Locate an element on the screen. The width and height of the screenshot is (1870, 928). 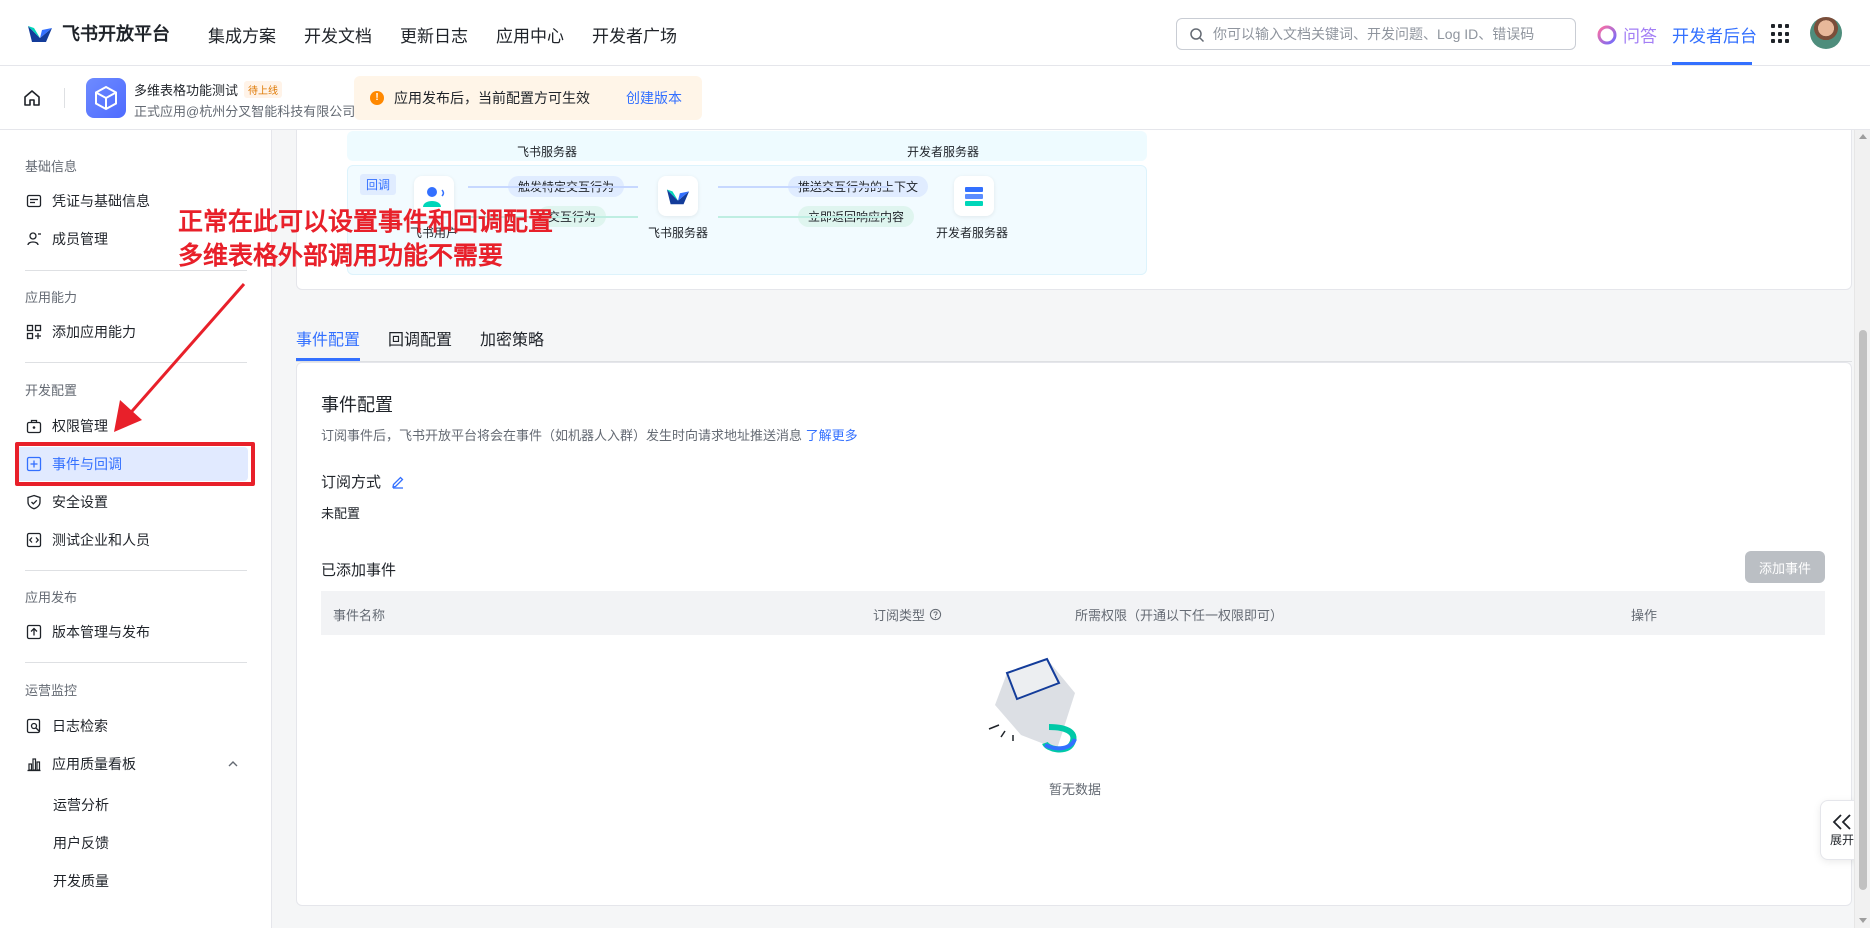
sidebar-subitem-ops-analysis: 运营分析 is located at coordinates (81, 805).